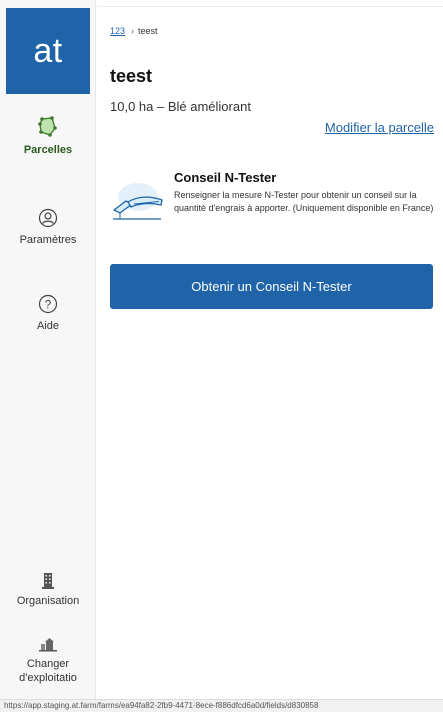  What do you see at coordinates (379, 127) in the screenshot?
I see `modify-field-link: Modifier la parcelle` at bounding box center [379, 127].